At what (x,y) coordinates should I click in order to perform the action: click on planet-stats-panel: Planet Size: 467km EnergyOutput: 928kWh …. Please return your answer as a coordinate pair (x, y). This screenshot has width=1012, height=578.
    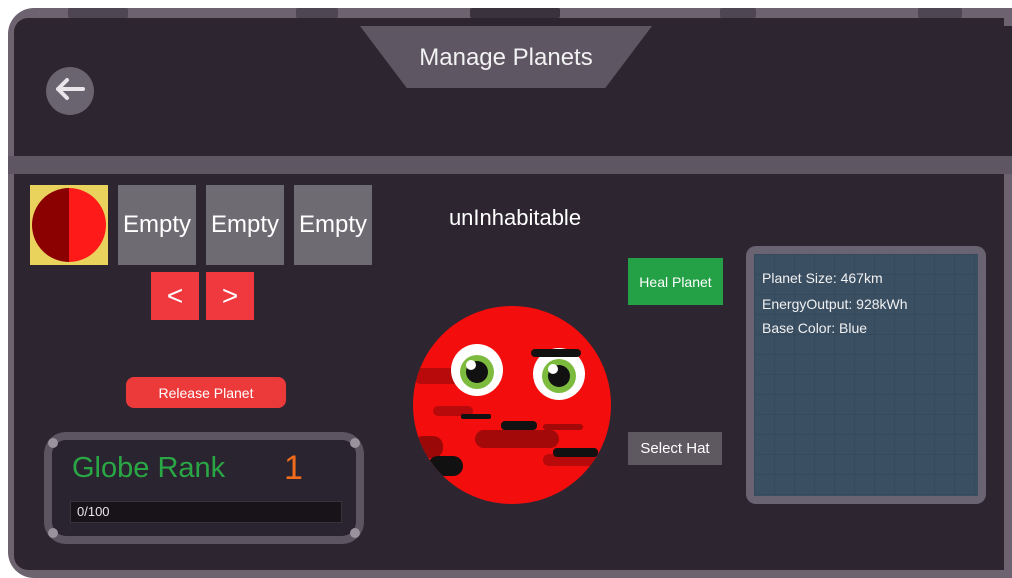
    Looking at the image, I should click on (866, 375).